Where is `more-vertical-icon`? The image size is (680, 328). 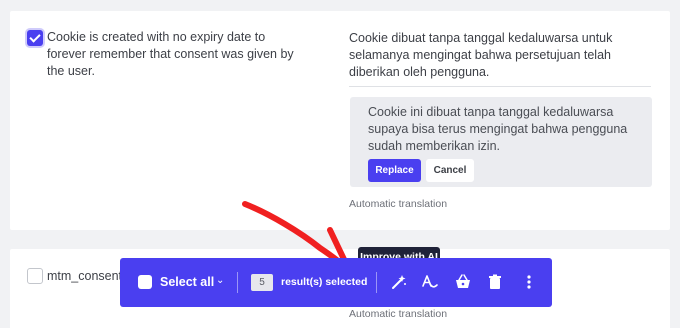 more-vertical-icon is located at coordinates (529, 282).